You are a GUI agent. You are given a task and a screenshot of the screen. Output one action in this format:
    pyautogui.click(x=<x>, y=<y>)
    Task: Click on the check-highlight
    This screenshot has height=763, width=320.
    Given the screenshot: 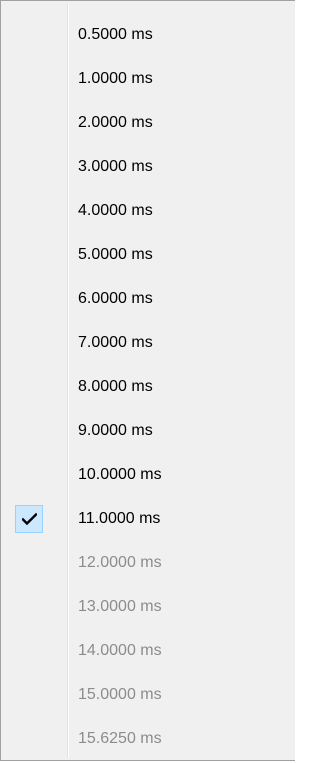 What is the action you would take?
    pyautogui.click(x=29, y=519)
    